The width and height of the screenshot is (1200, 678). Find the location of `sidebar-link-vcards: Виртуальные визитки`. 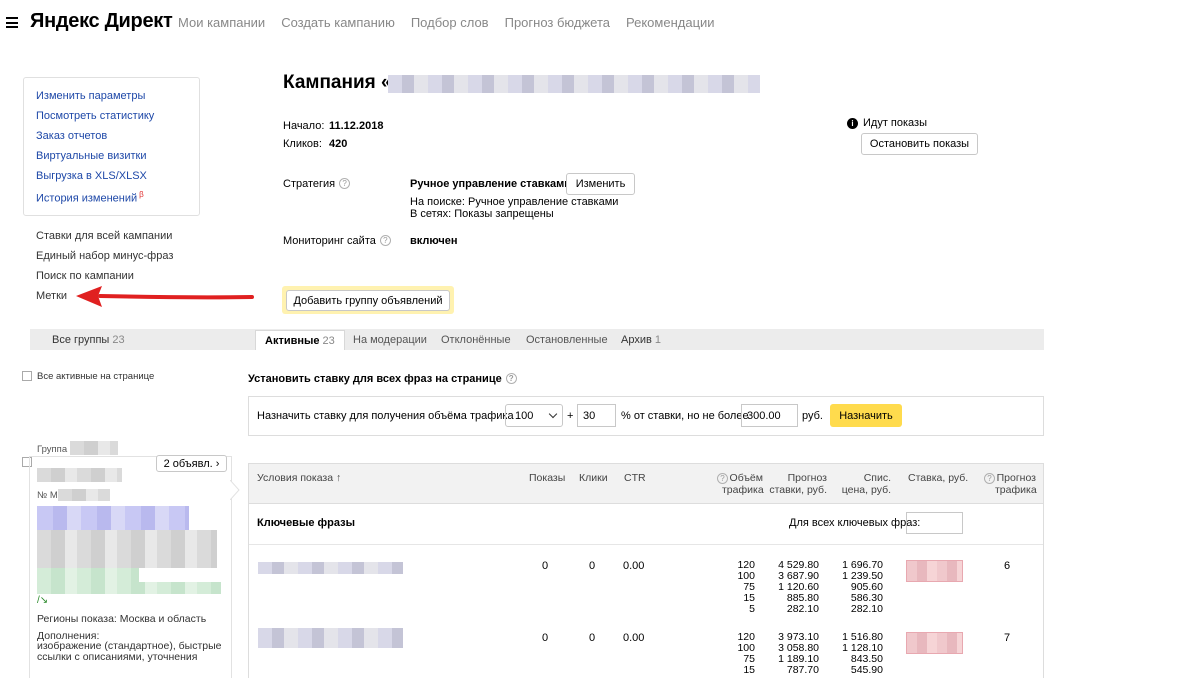

sidebar-link-vcards: Виртуальные визитки is located at coordinates (91, 156).